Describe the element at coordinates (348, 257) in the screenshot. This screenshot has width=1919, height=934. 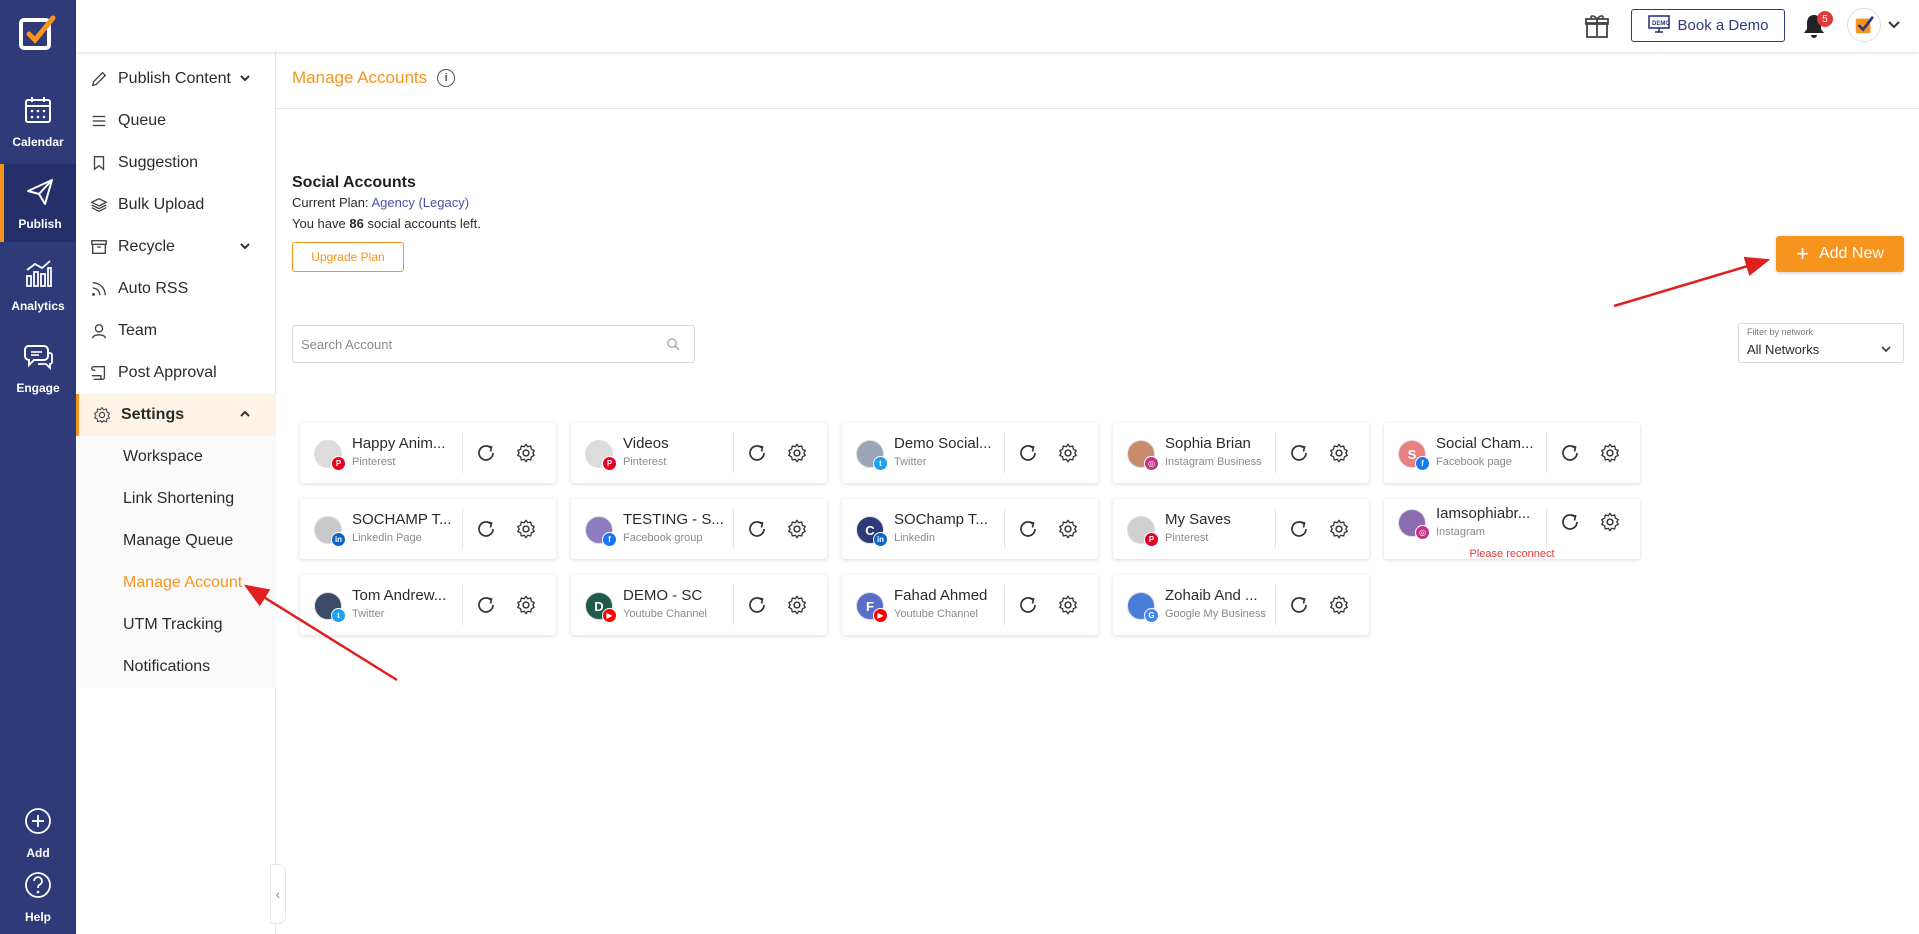
I see `upgrade-plan-button: Upgrade Plan` at that location.